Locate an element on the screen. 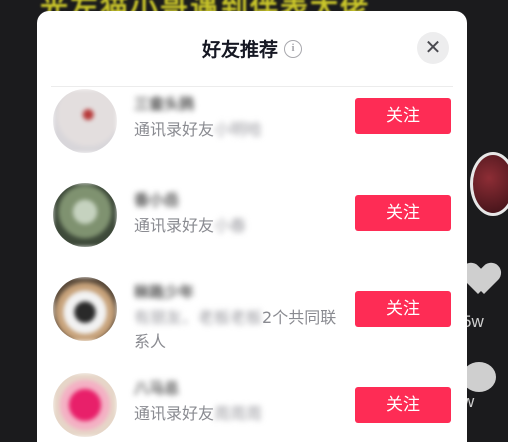 Image resolution: width=508 pixels, height=442 pixels. friend-name: 三畲头鸦 is located at coordinates (164, 103).